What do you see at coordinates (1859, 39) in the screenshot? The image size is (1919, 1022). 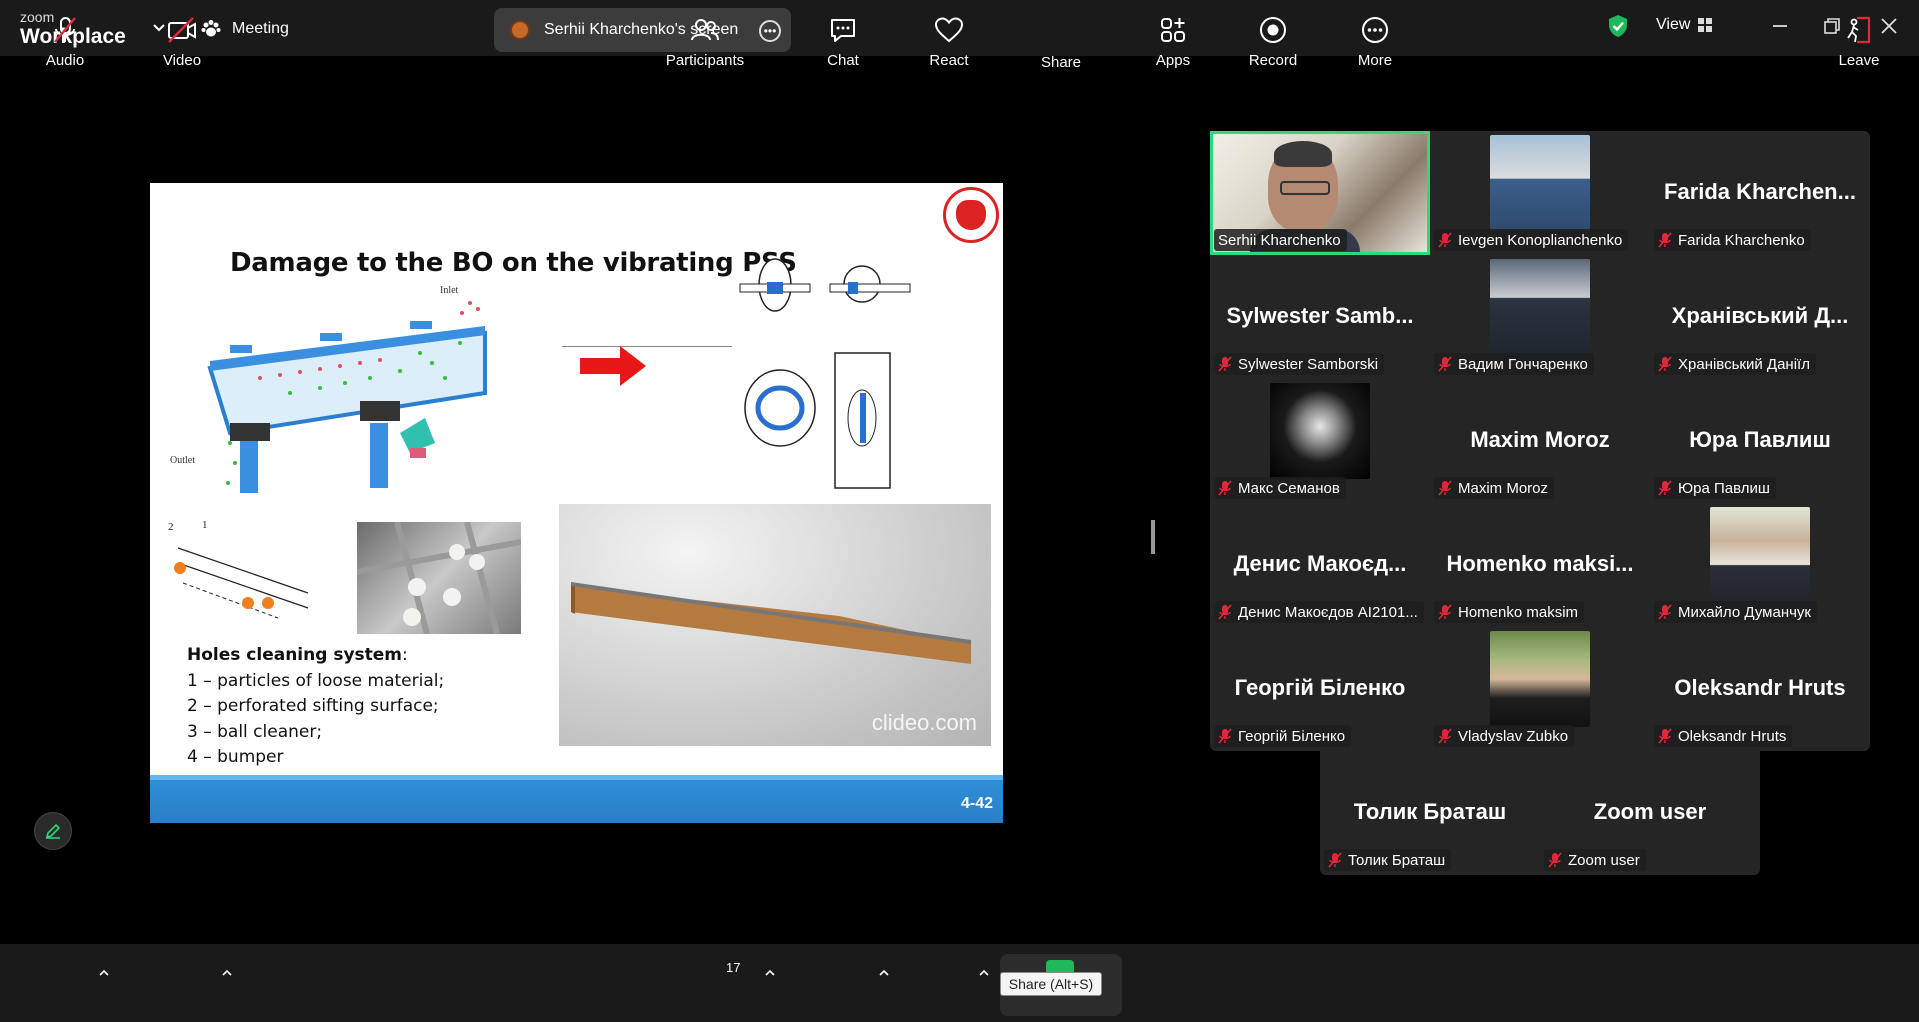 I see `leave-button: Leave` at bounding box center [1859, 39].